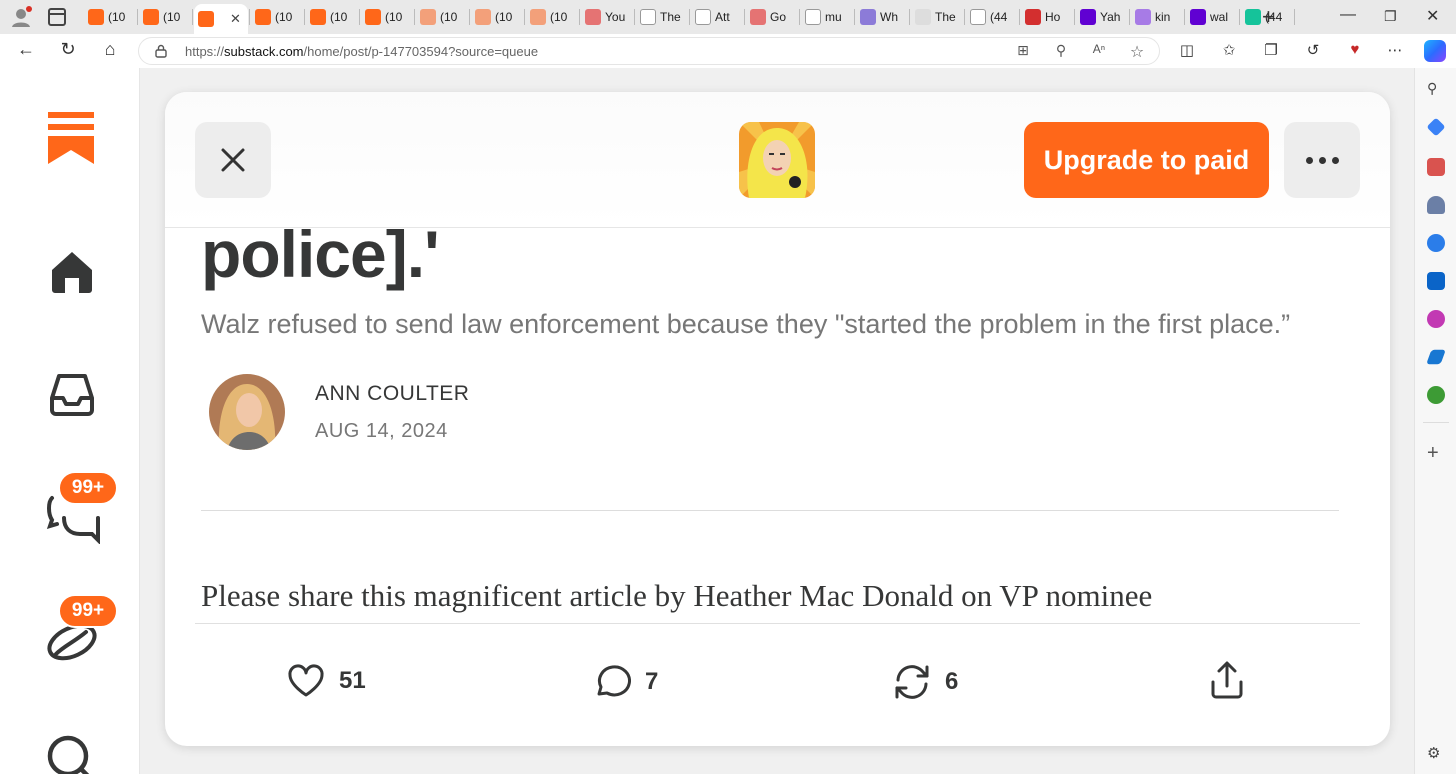  Describe the element at coordinates (1187, 50) in the screenshot. I see `split-screen-icon: ◫` at that location.